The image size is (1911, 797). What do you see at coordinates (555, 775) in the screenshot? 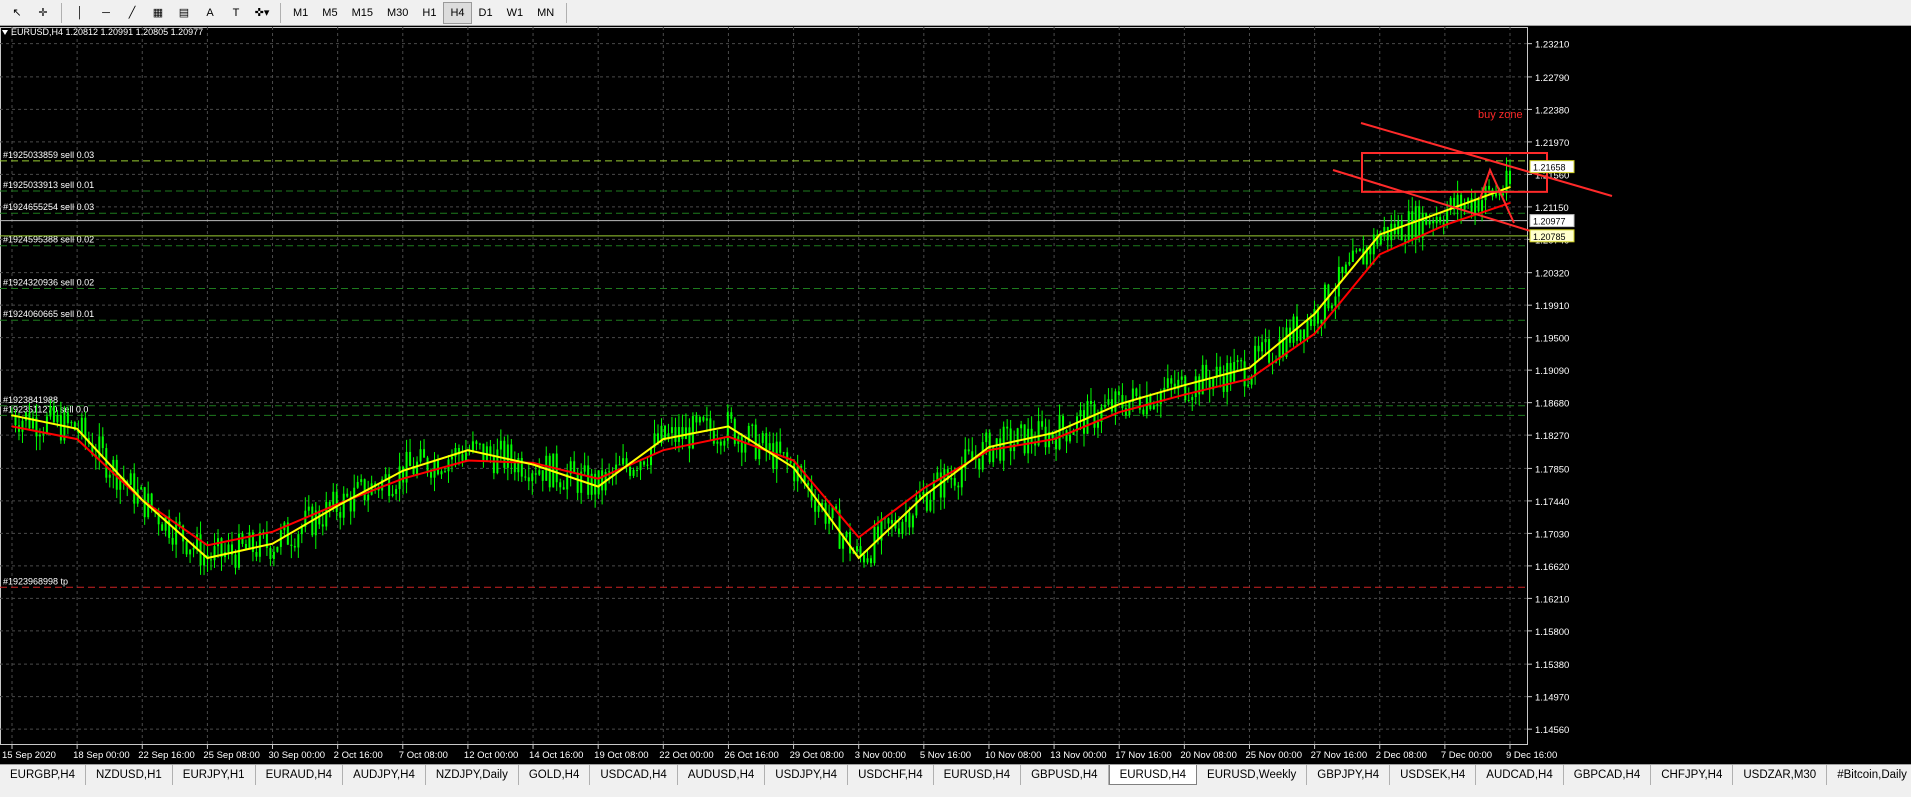
I see `chart-tab: GOLD,H4` at bounding box center [555, 775].